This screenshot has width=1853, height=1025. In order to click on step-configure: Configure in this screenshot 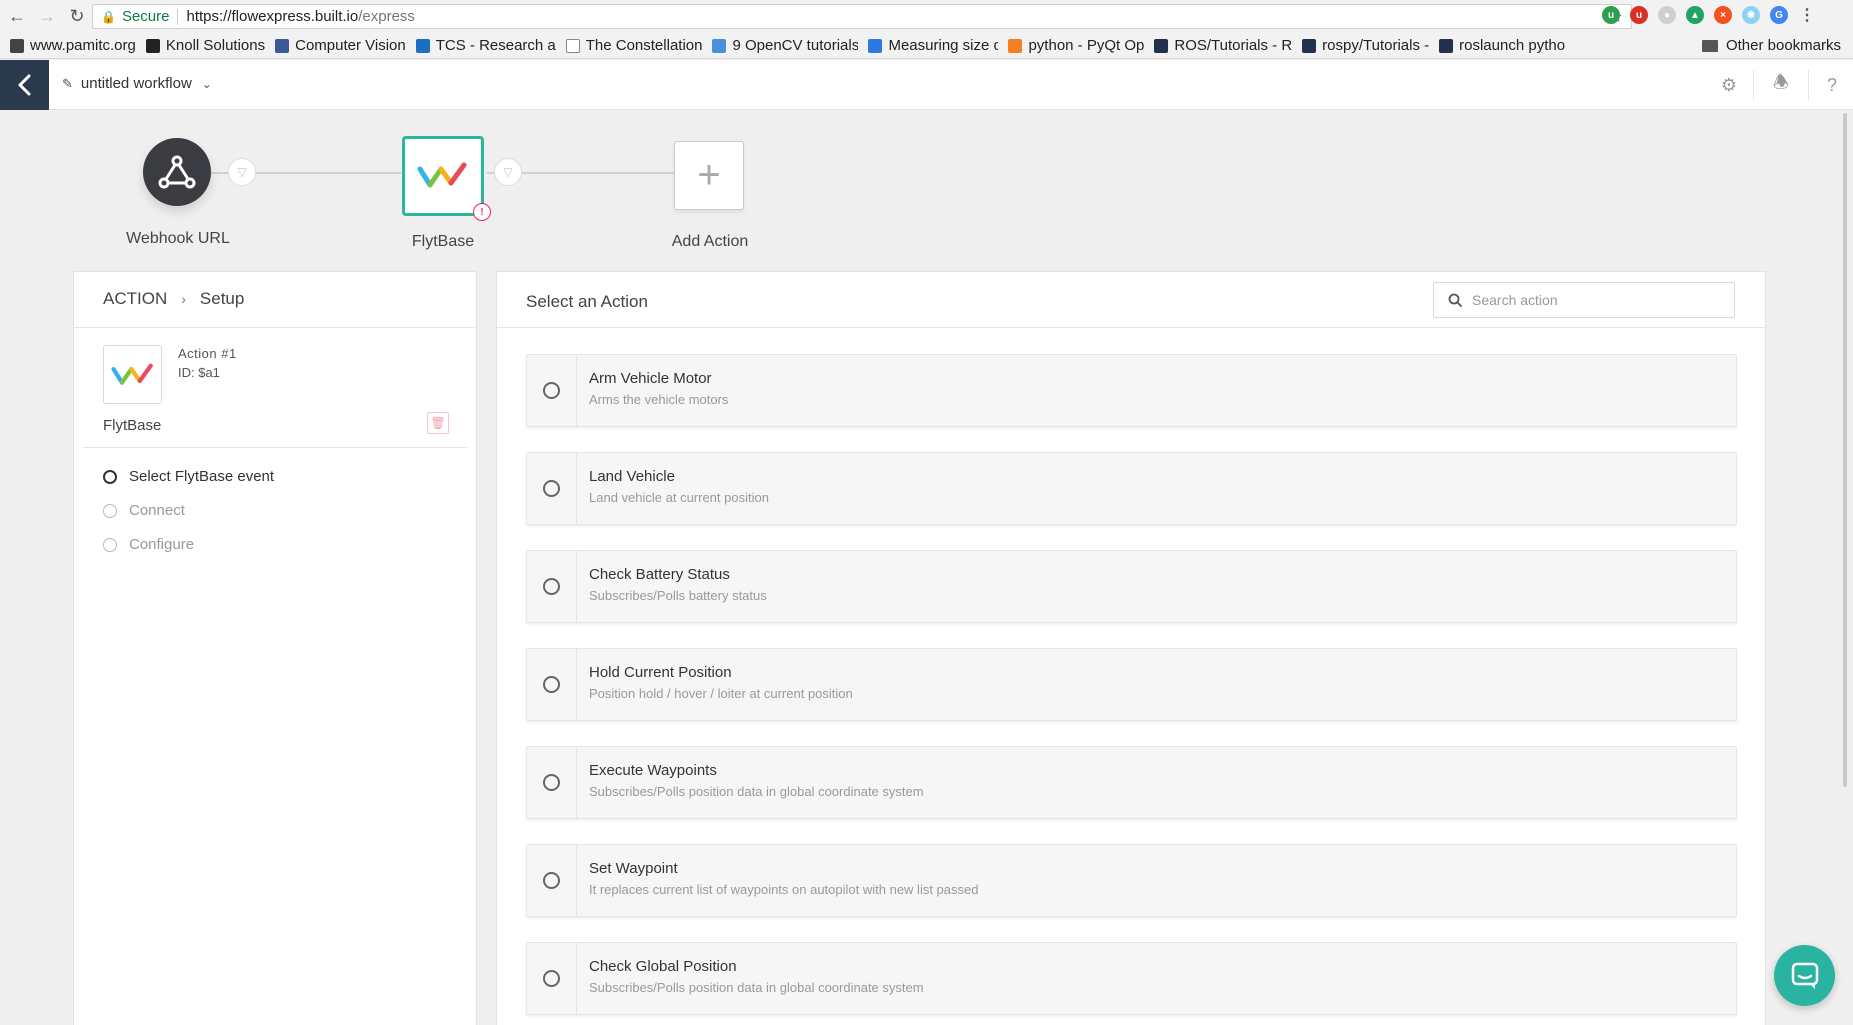, I will do `click(148, 544)`.